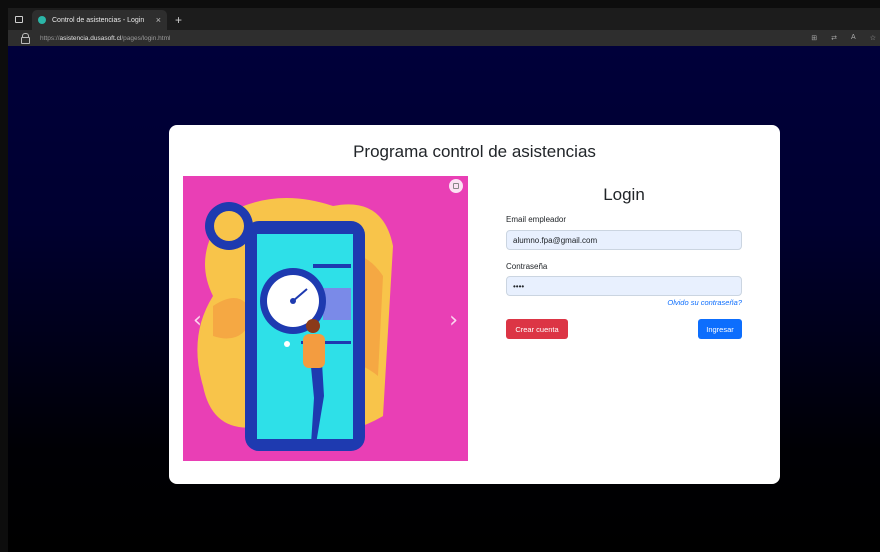 This screenshot has height=552, width=880. I want to click on url-prefix: https://, so click(50, 38).